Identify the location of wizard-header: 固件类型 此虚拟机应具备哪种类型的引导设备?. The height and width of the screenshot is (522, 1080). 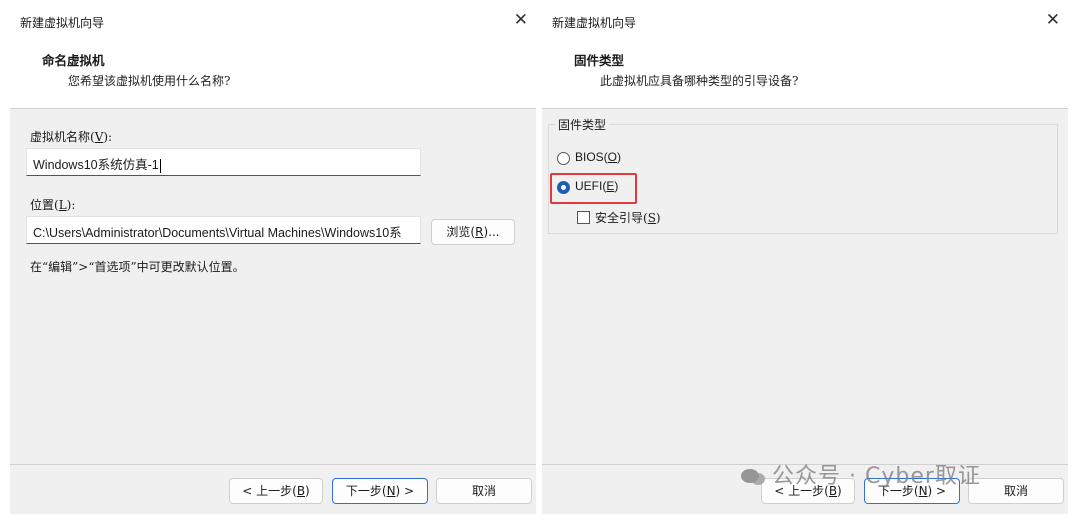
(805, 72).